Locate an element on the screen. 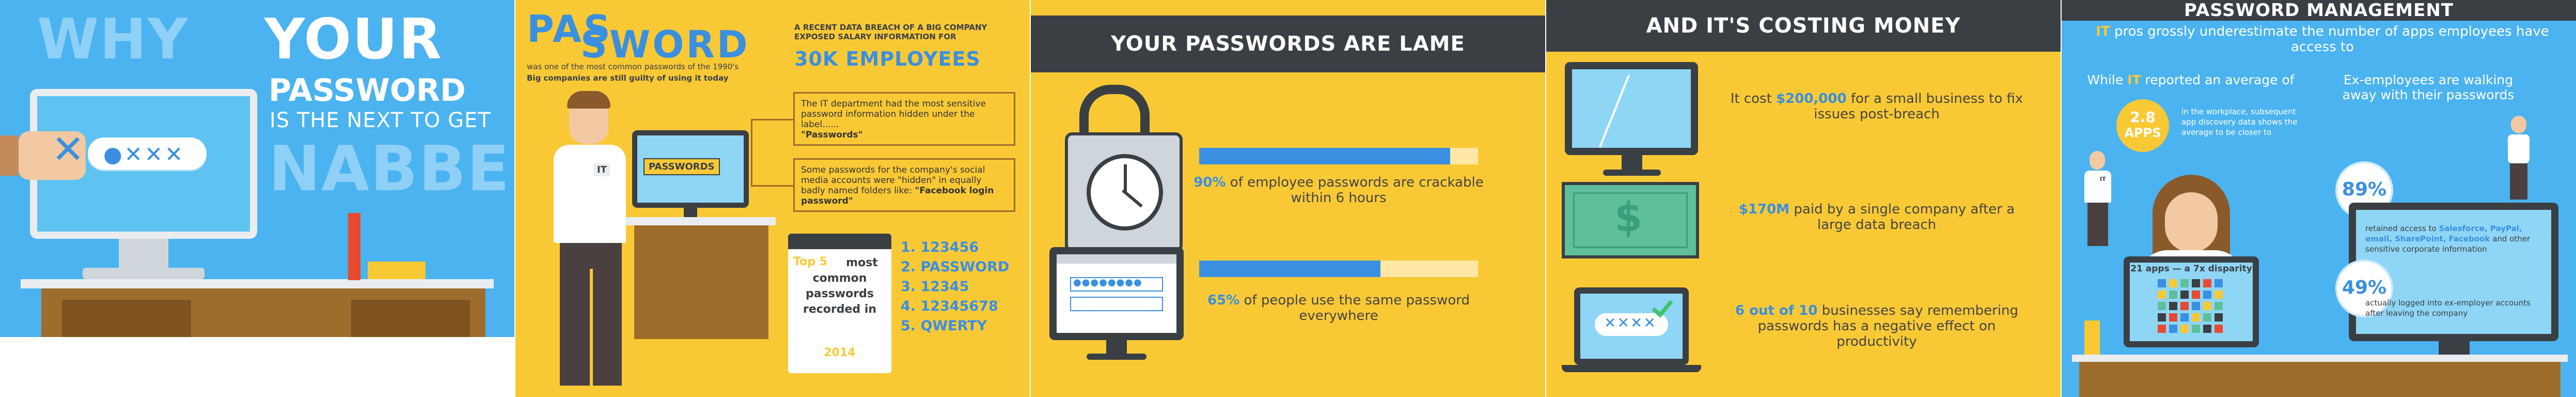  it-guy-hair is located at coordinates (588, 100).